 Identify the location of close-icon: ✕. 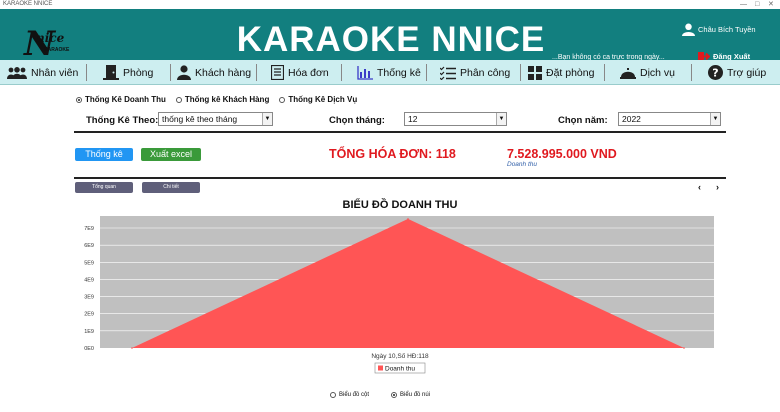
(771, 4).